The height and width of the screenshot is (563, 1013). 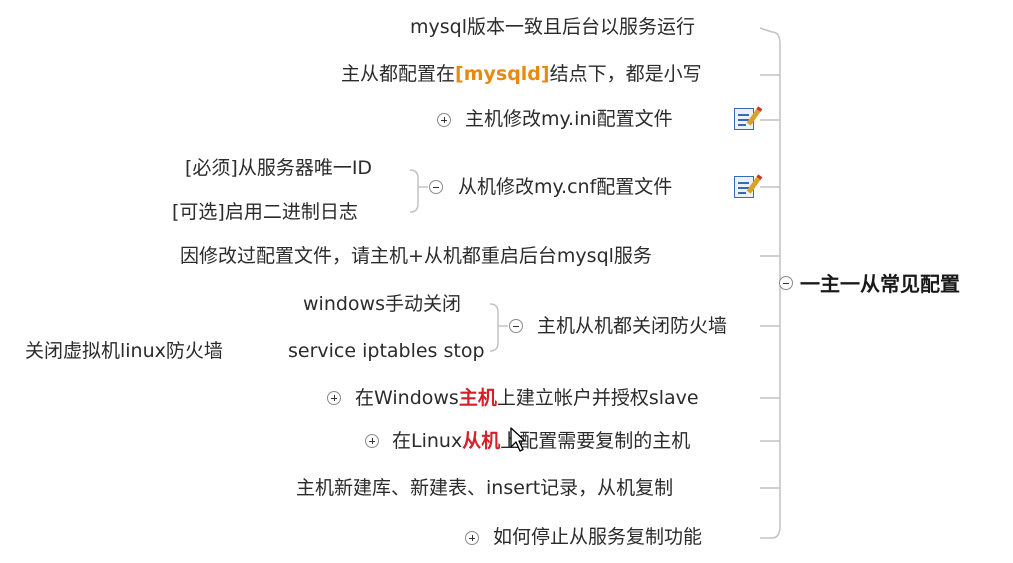 I want to click on root-node: 一主一从常见配置, so click(x=880, y=282).